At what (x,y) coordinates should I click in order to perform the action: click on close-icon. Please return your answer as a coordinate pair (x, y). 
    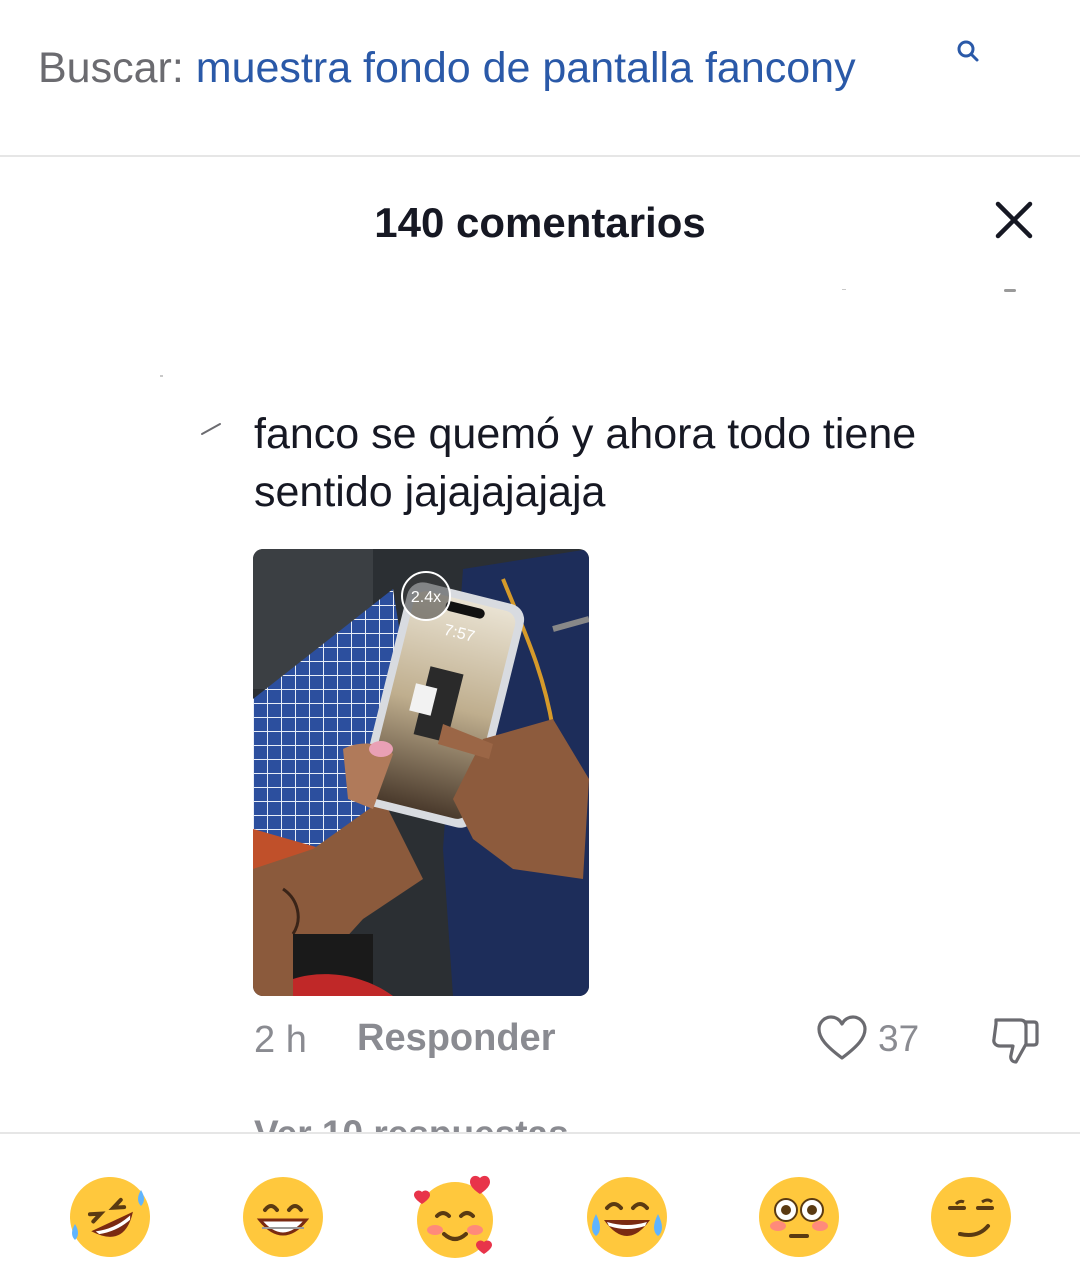
    Looking at the image, I should click on (1014, 220).